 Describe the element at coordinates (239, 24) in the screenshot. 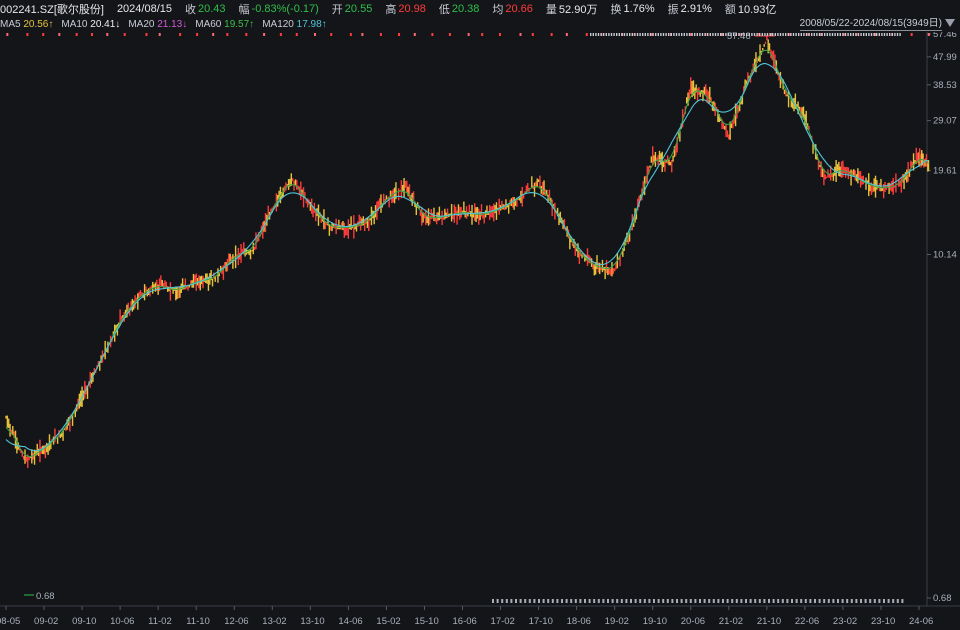

I see `ma60-value: 19.57↑` at that location.